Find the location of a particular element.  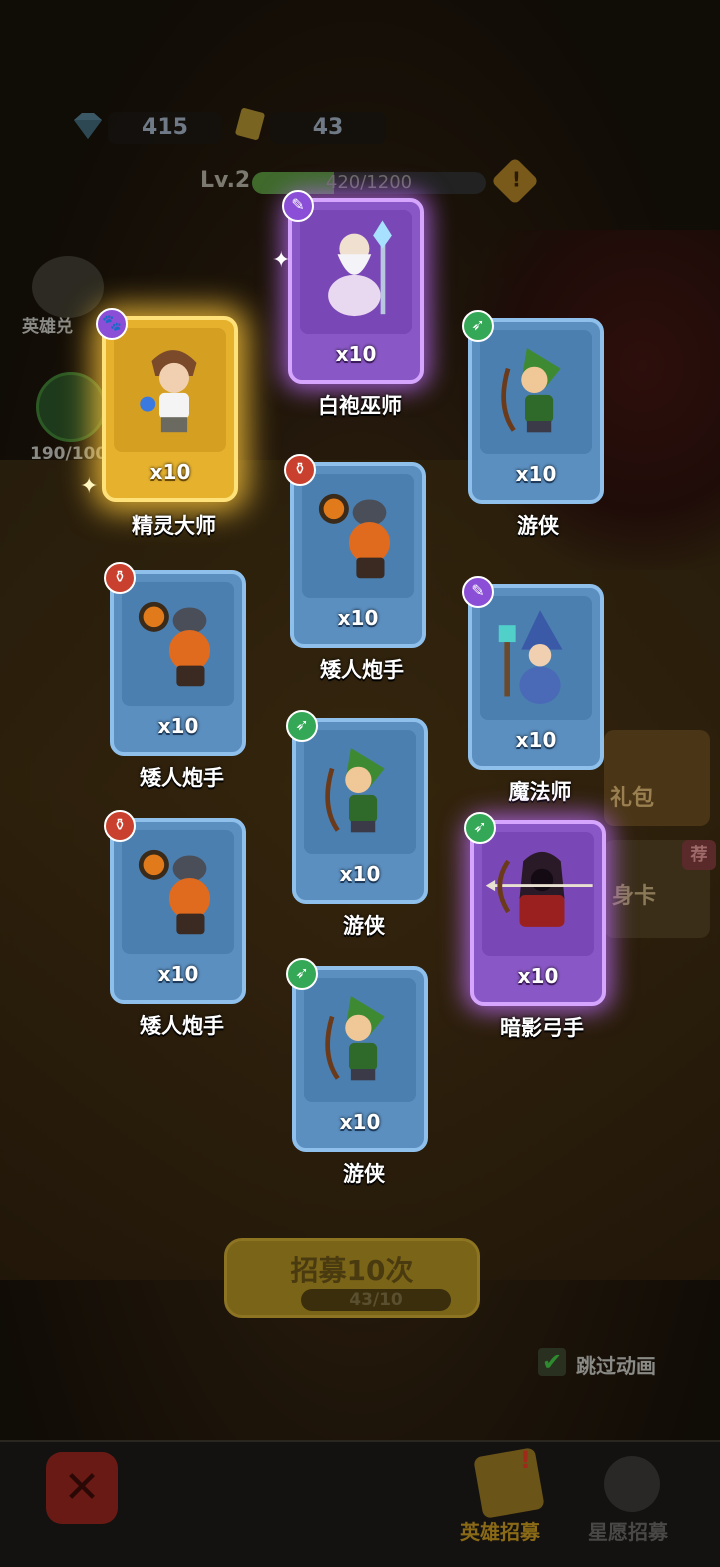

gem-icon is located at coordinates (88, 126).